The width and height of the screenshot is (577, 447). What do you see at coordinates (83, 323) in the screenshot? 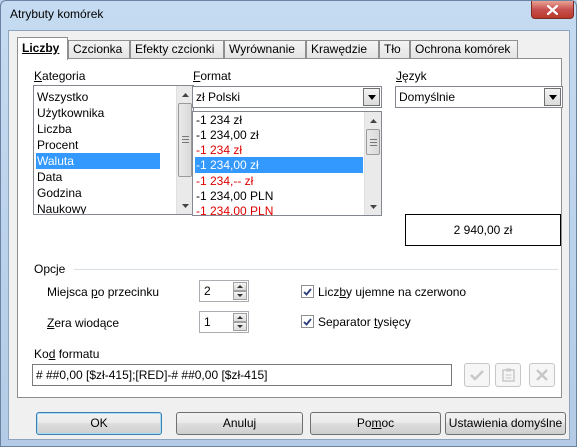
I see `leading-zeros-label: Zera wiodące` at bounding box center [83, 323].